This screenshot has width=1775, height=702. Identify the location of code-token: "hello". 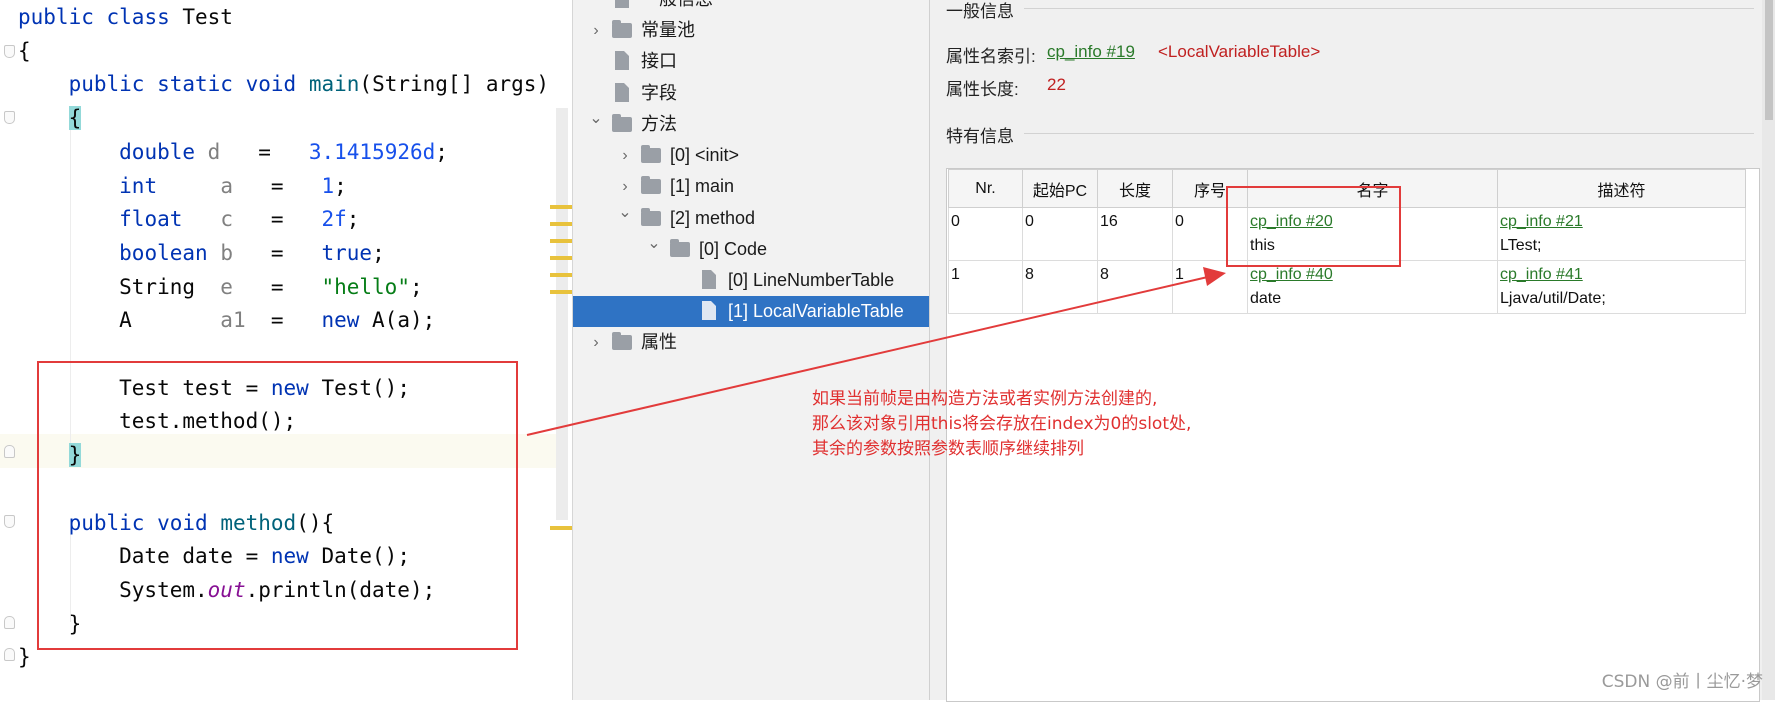
(365, 286).